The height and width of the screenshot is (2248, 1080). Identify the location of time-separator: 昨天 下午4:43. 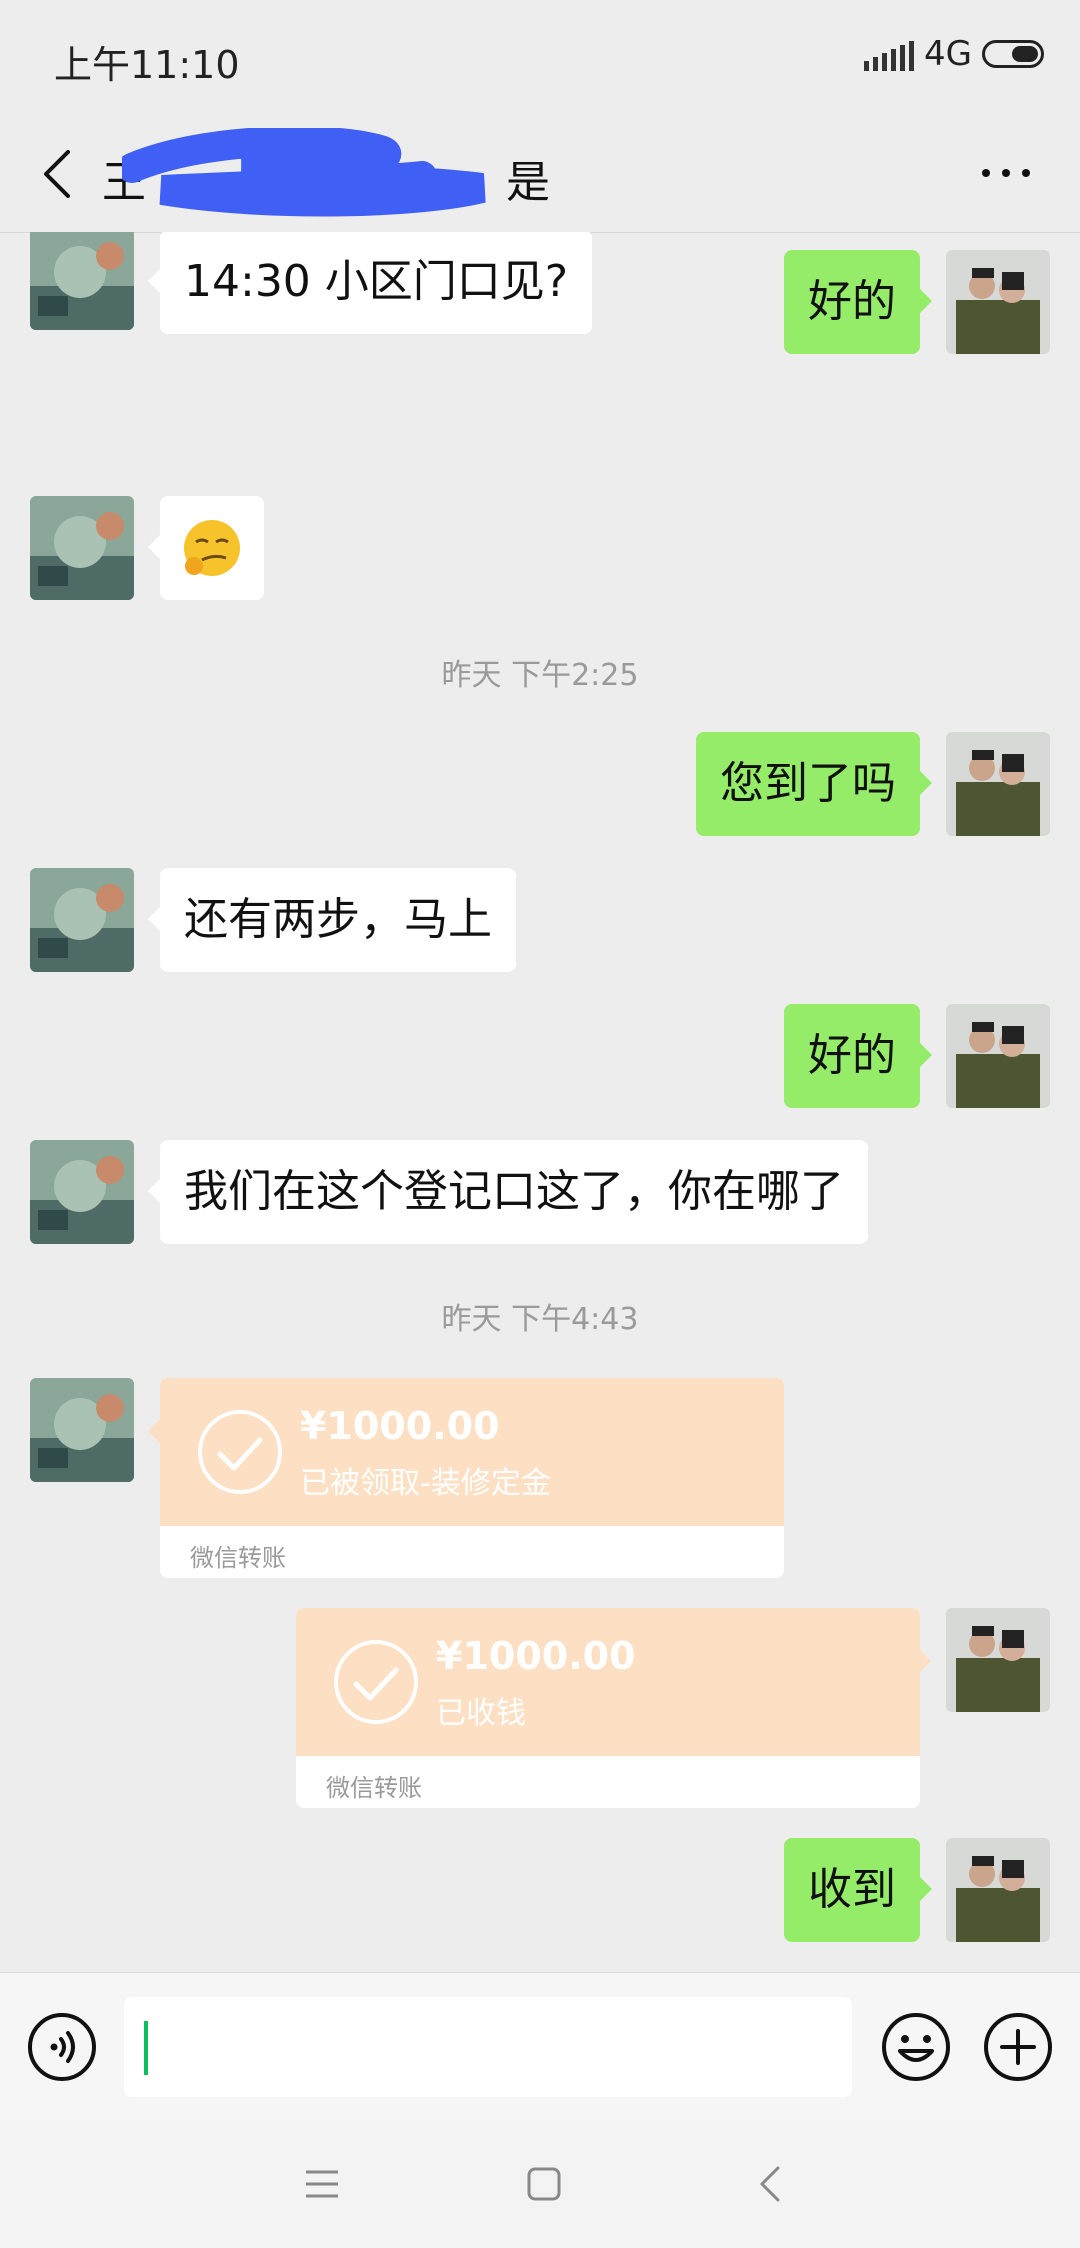
(540, 1319).